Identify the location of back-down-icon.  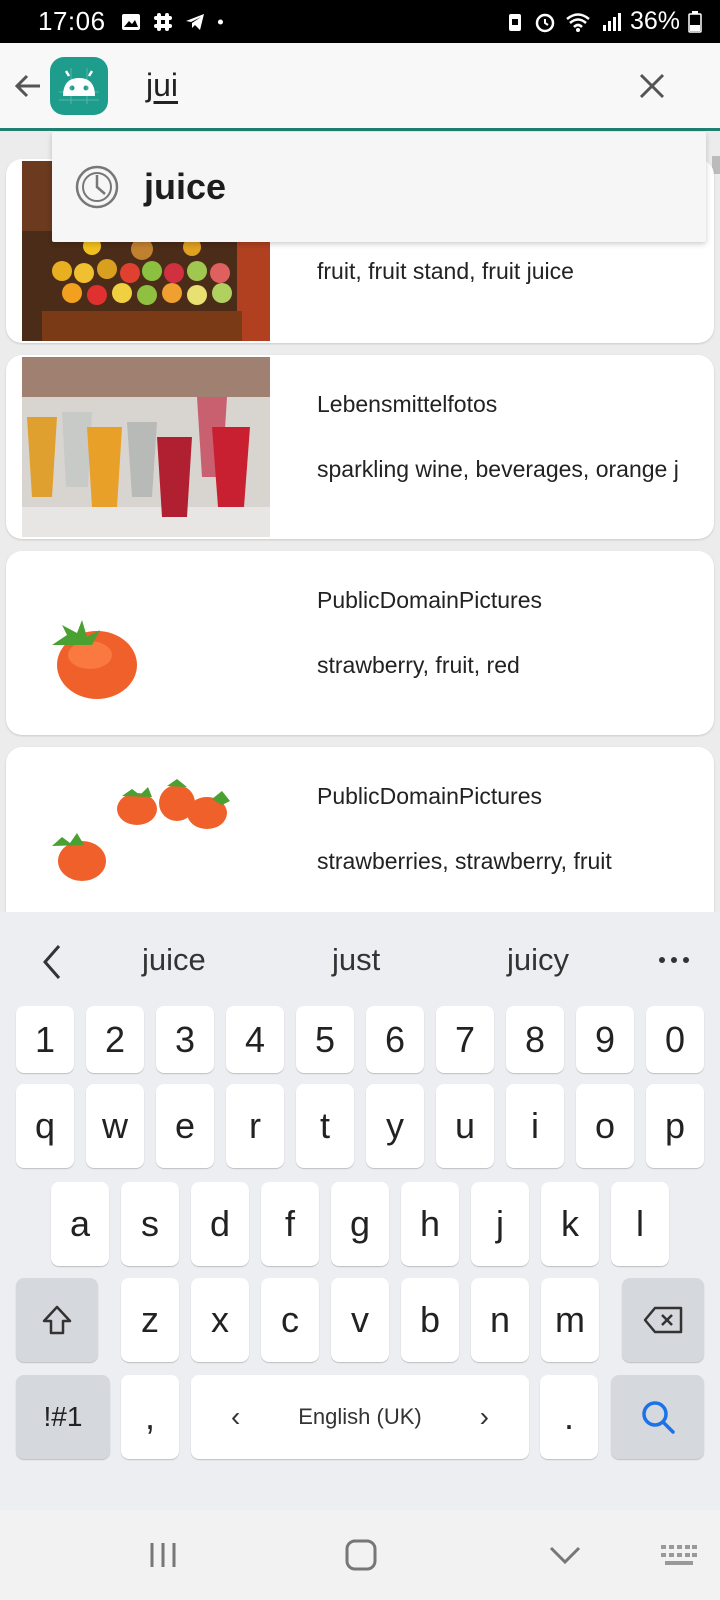
(565, 1555).